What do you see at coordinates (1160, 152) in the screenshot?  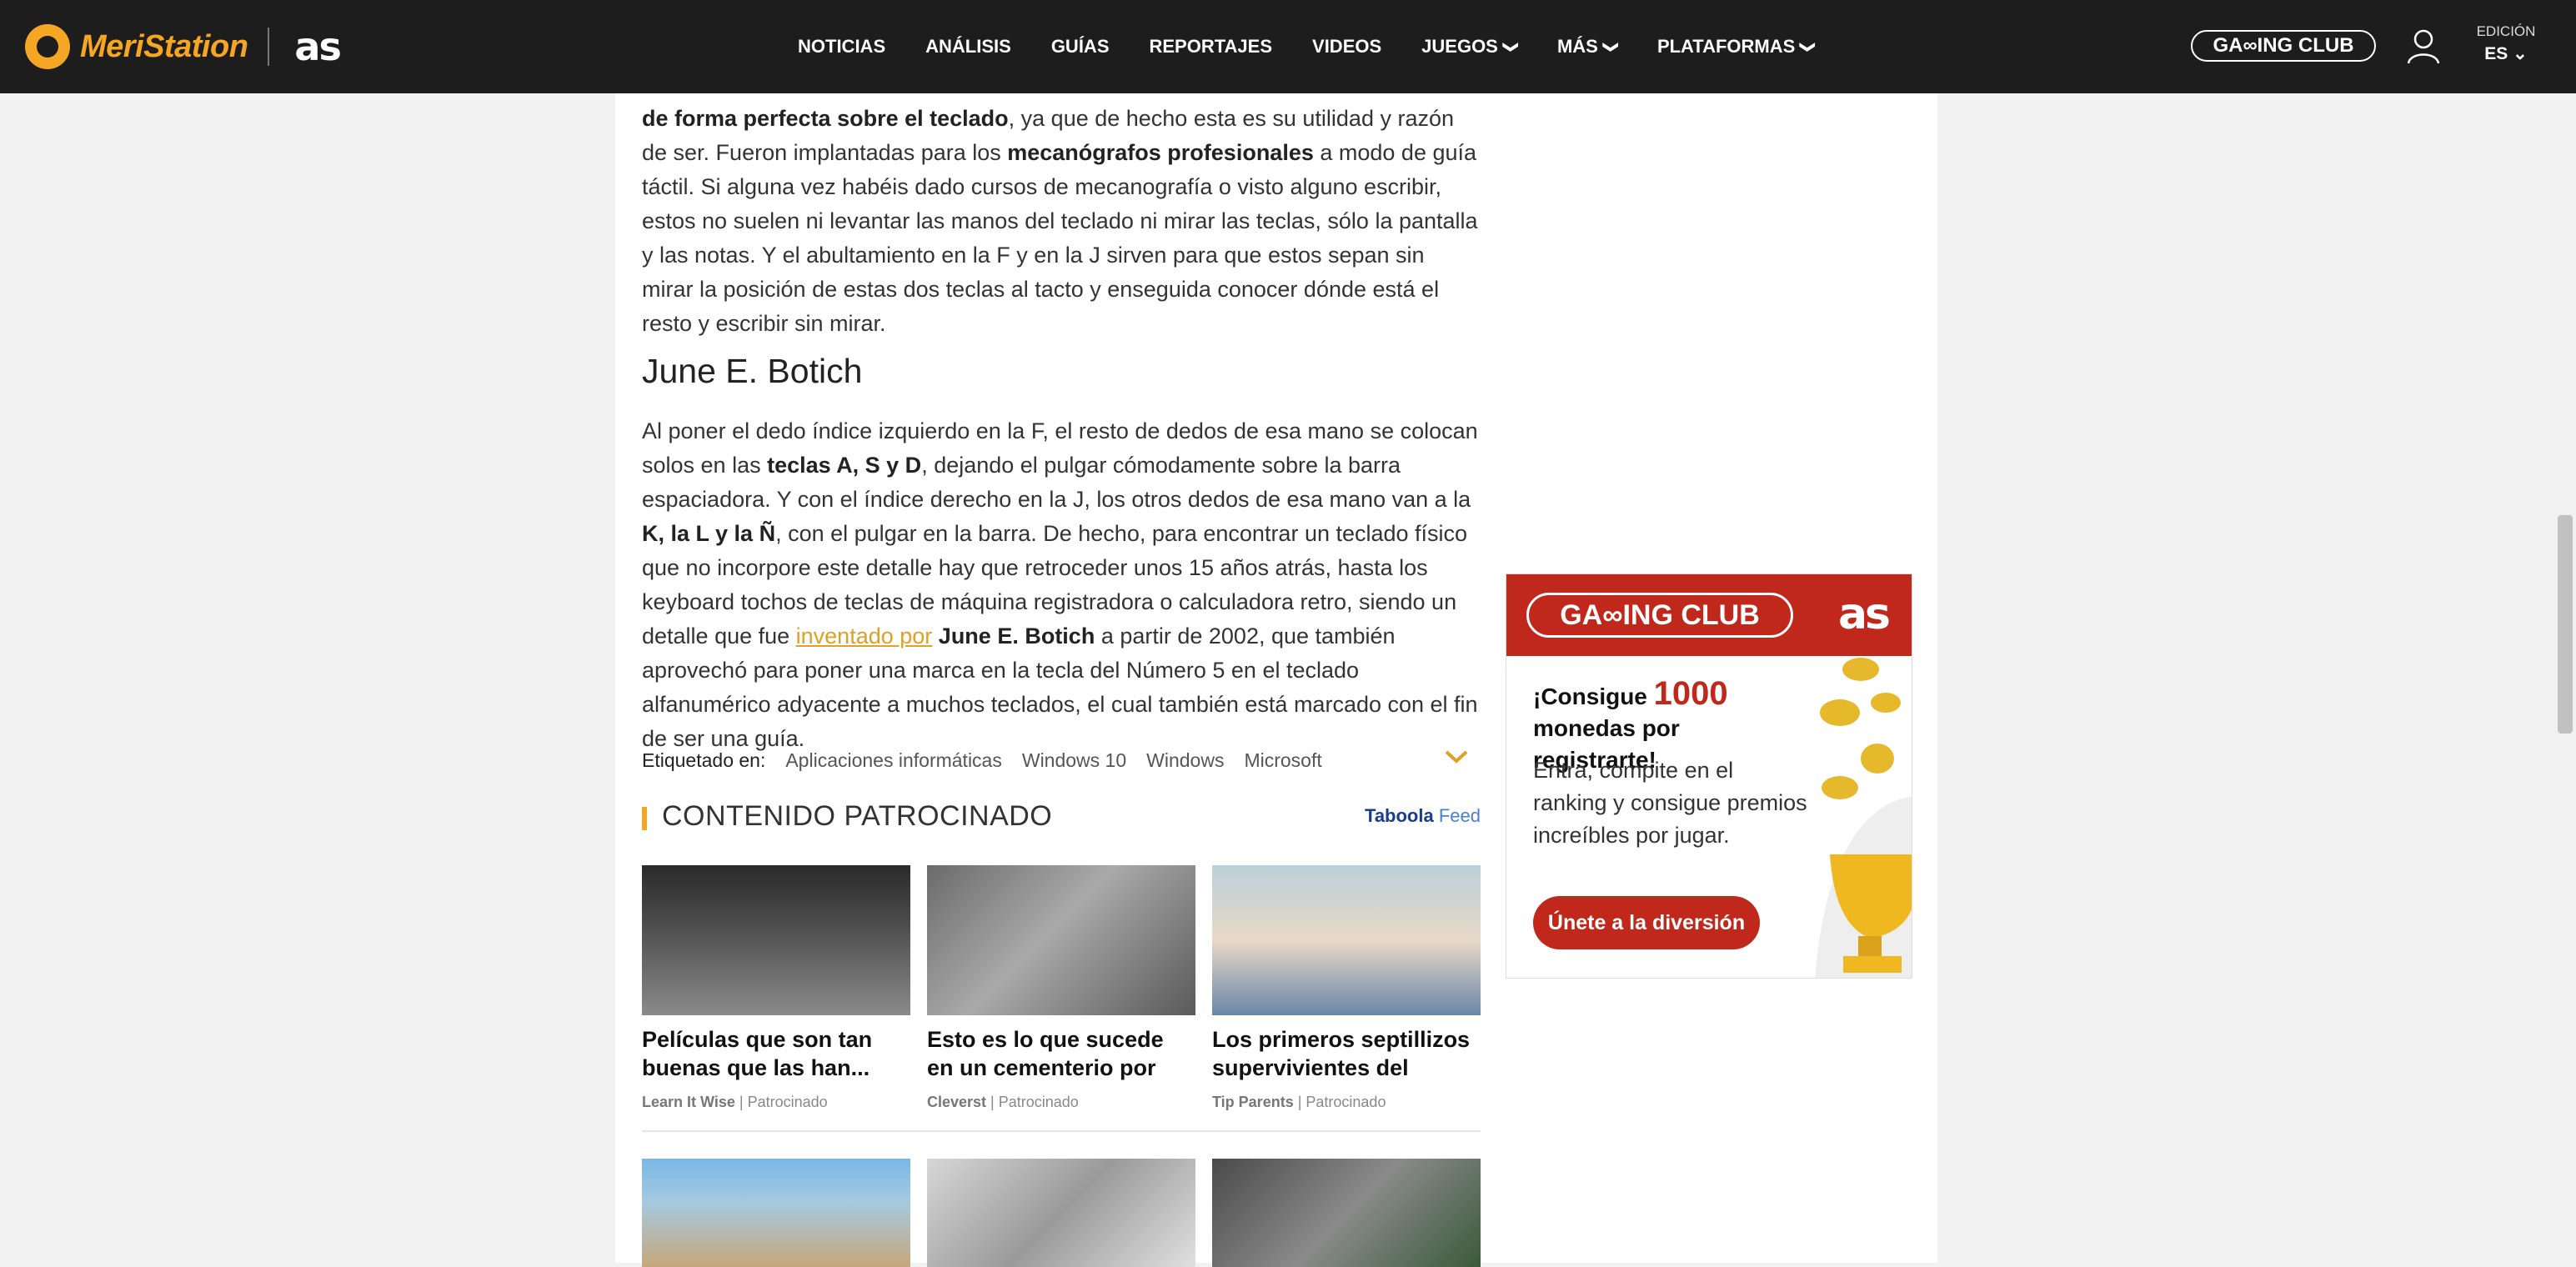 I see `bold-text: mecanógrafos profesionales` at bounding box center [1160, 152].